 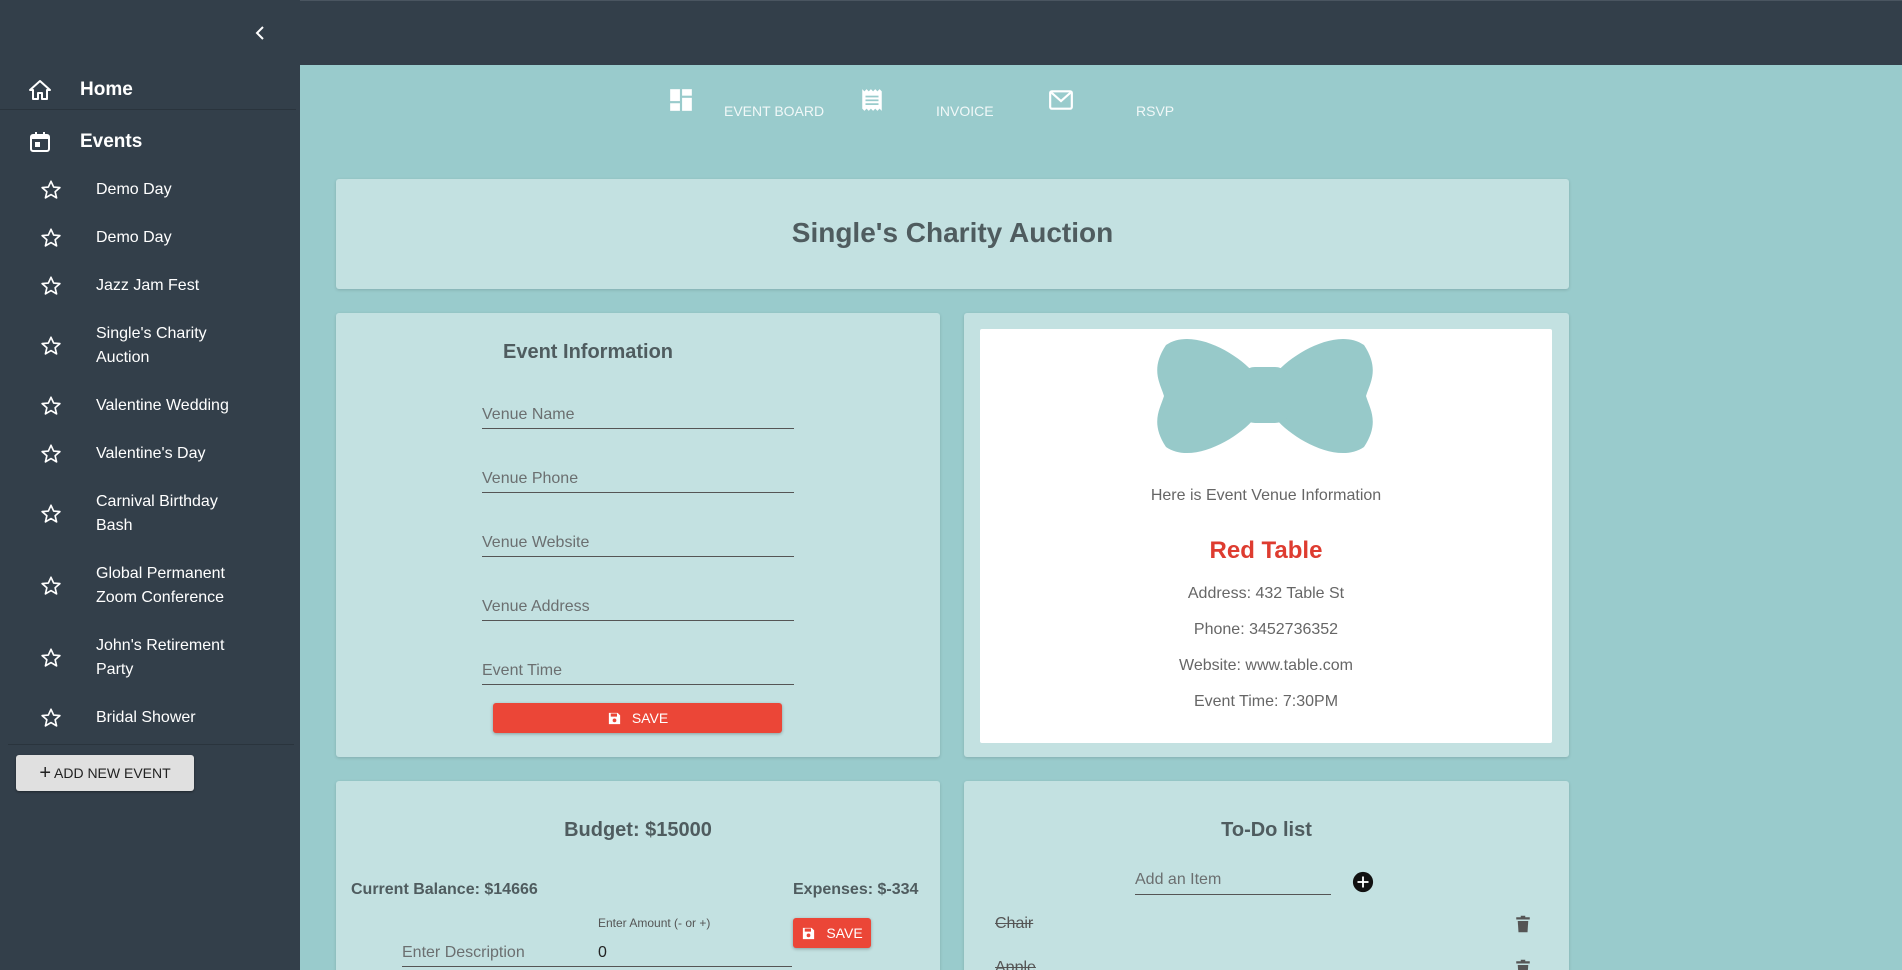 I want to click on venue-phone-input, so click(x=638, y=475).